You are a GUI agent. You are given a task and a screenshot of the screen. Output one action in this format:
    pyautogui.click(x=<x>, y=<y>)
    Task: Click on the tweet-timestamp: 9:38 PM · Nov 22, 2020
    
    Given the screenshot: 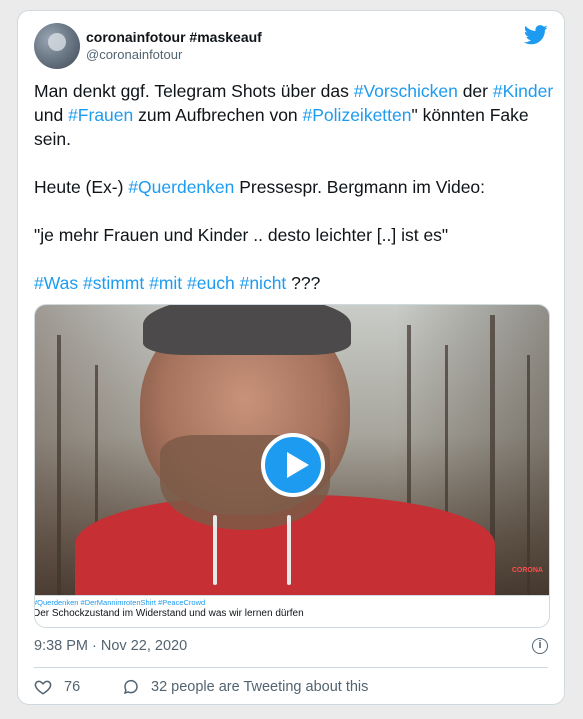 What is the action you would take?
    pyautogui.click(x=110, y=646)
    